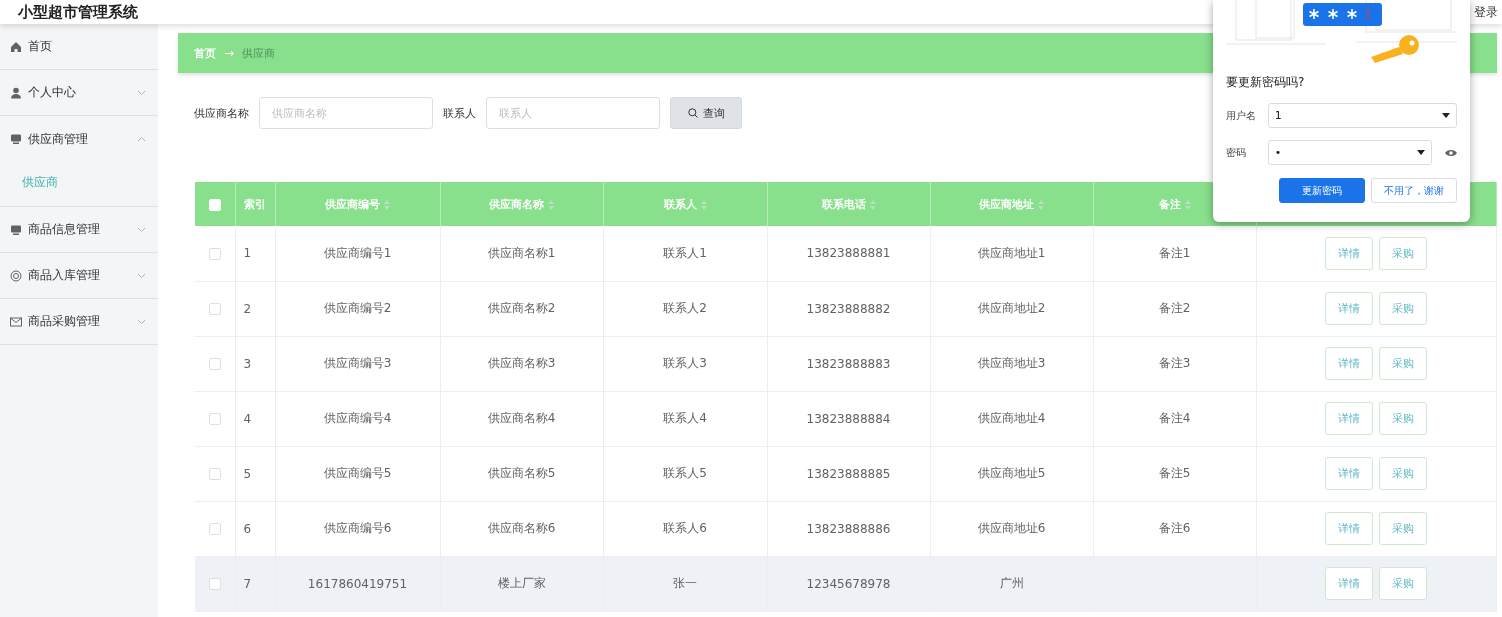 The image size is (1502, 617). Describe the element at coordinates (1322, 190) in the screenshot. I see `update-password-button: 更新密码` at that location.